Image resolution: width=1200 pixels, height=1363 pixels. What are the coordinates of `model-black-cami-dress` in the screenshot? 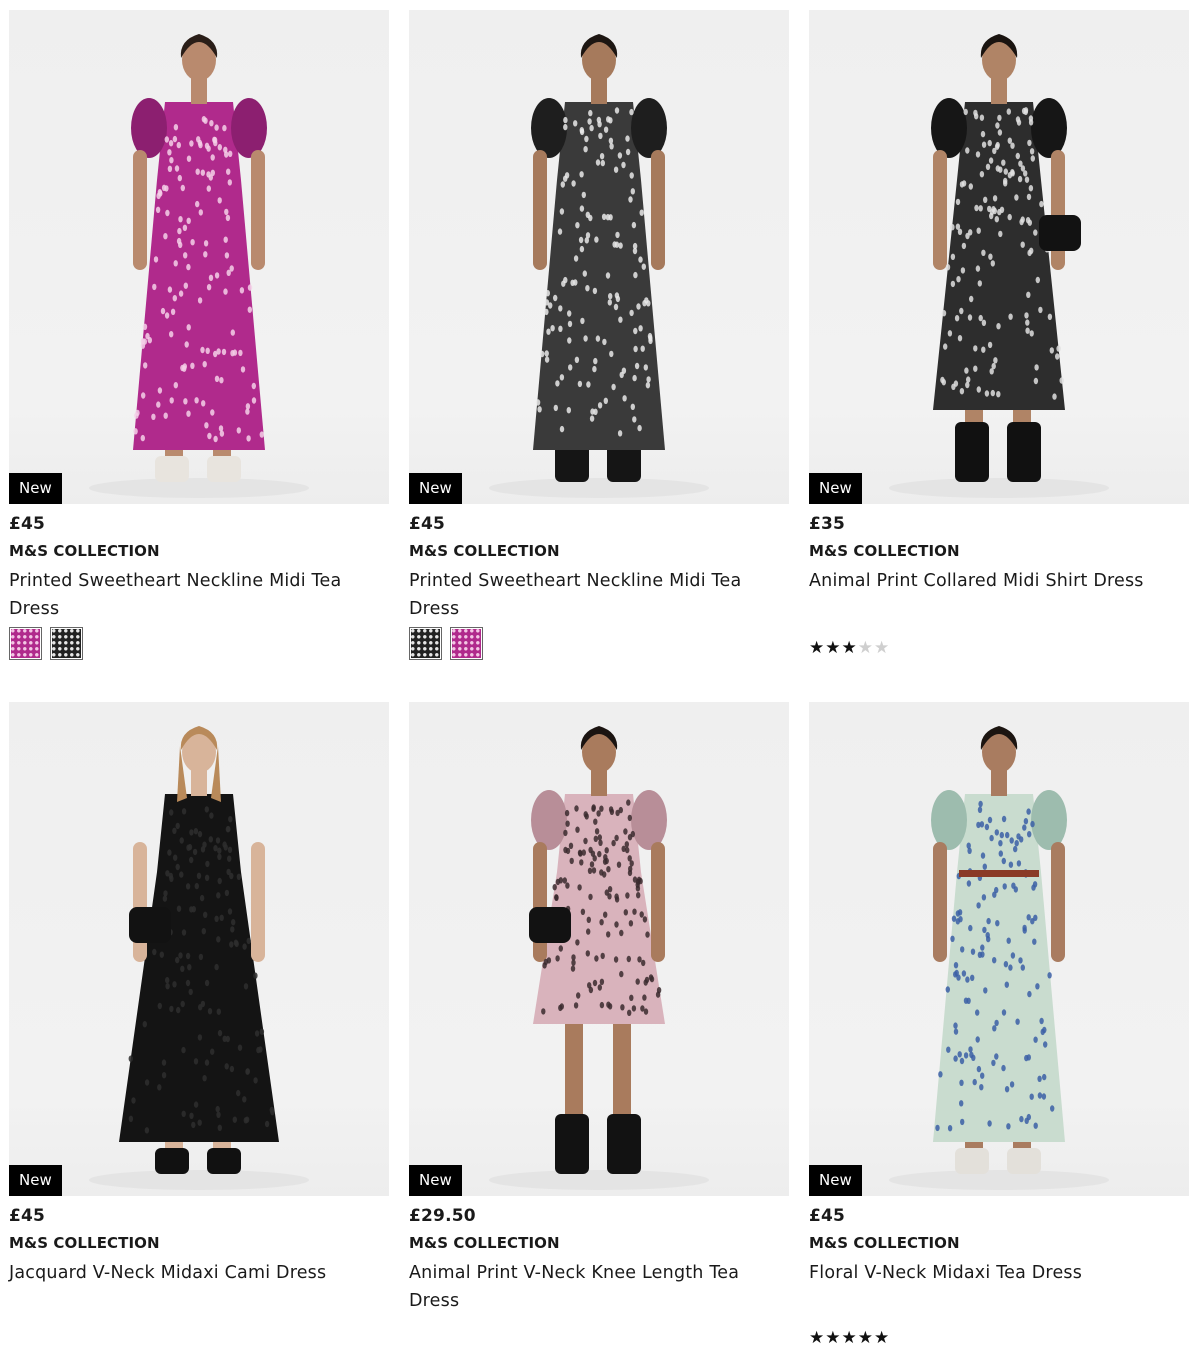 It's located at (199, 958).